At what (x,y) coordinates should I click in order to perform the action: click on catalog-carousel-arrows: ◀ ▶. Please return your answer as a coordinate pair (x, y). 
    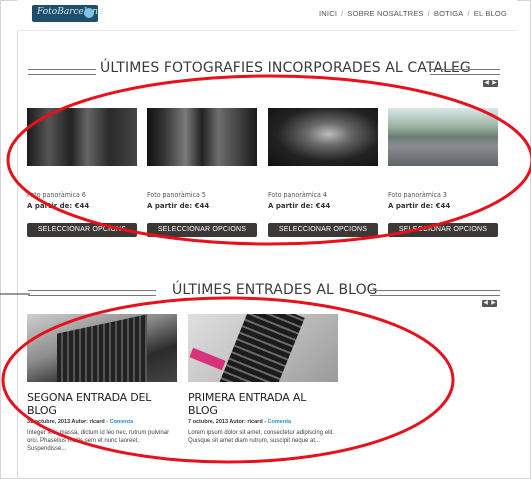
    Looking at the image, I should click on (490, 83).